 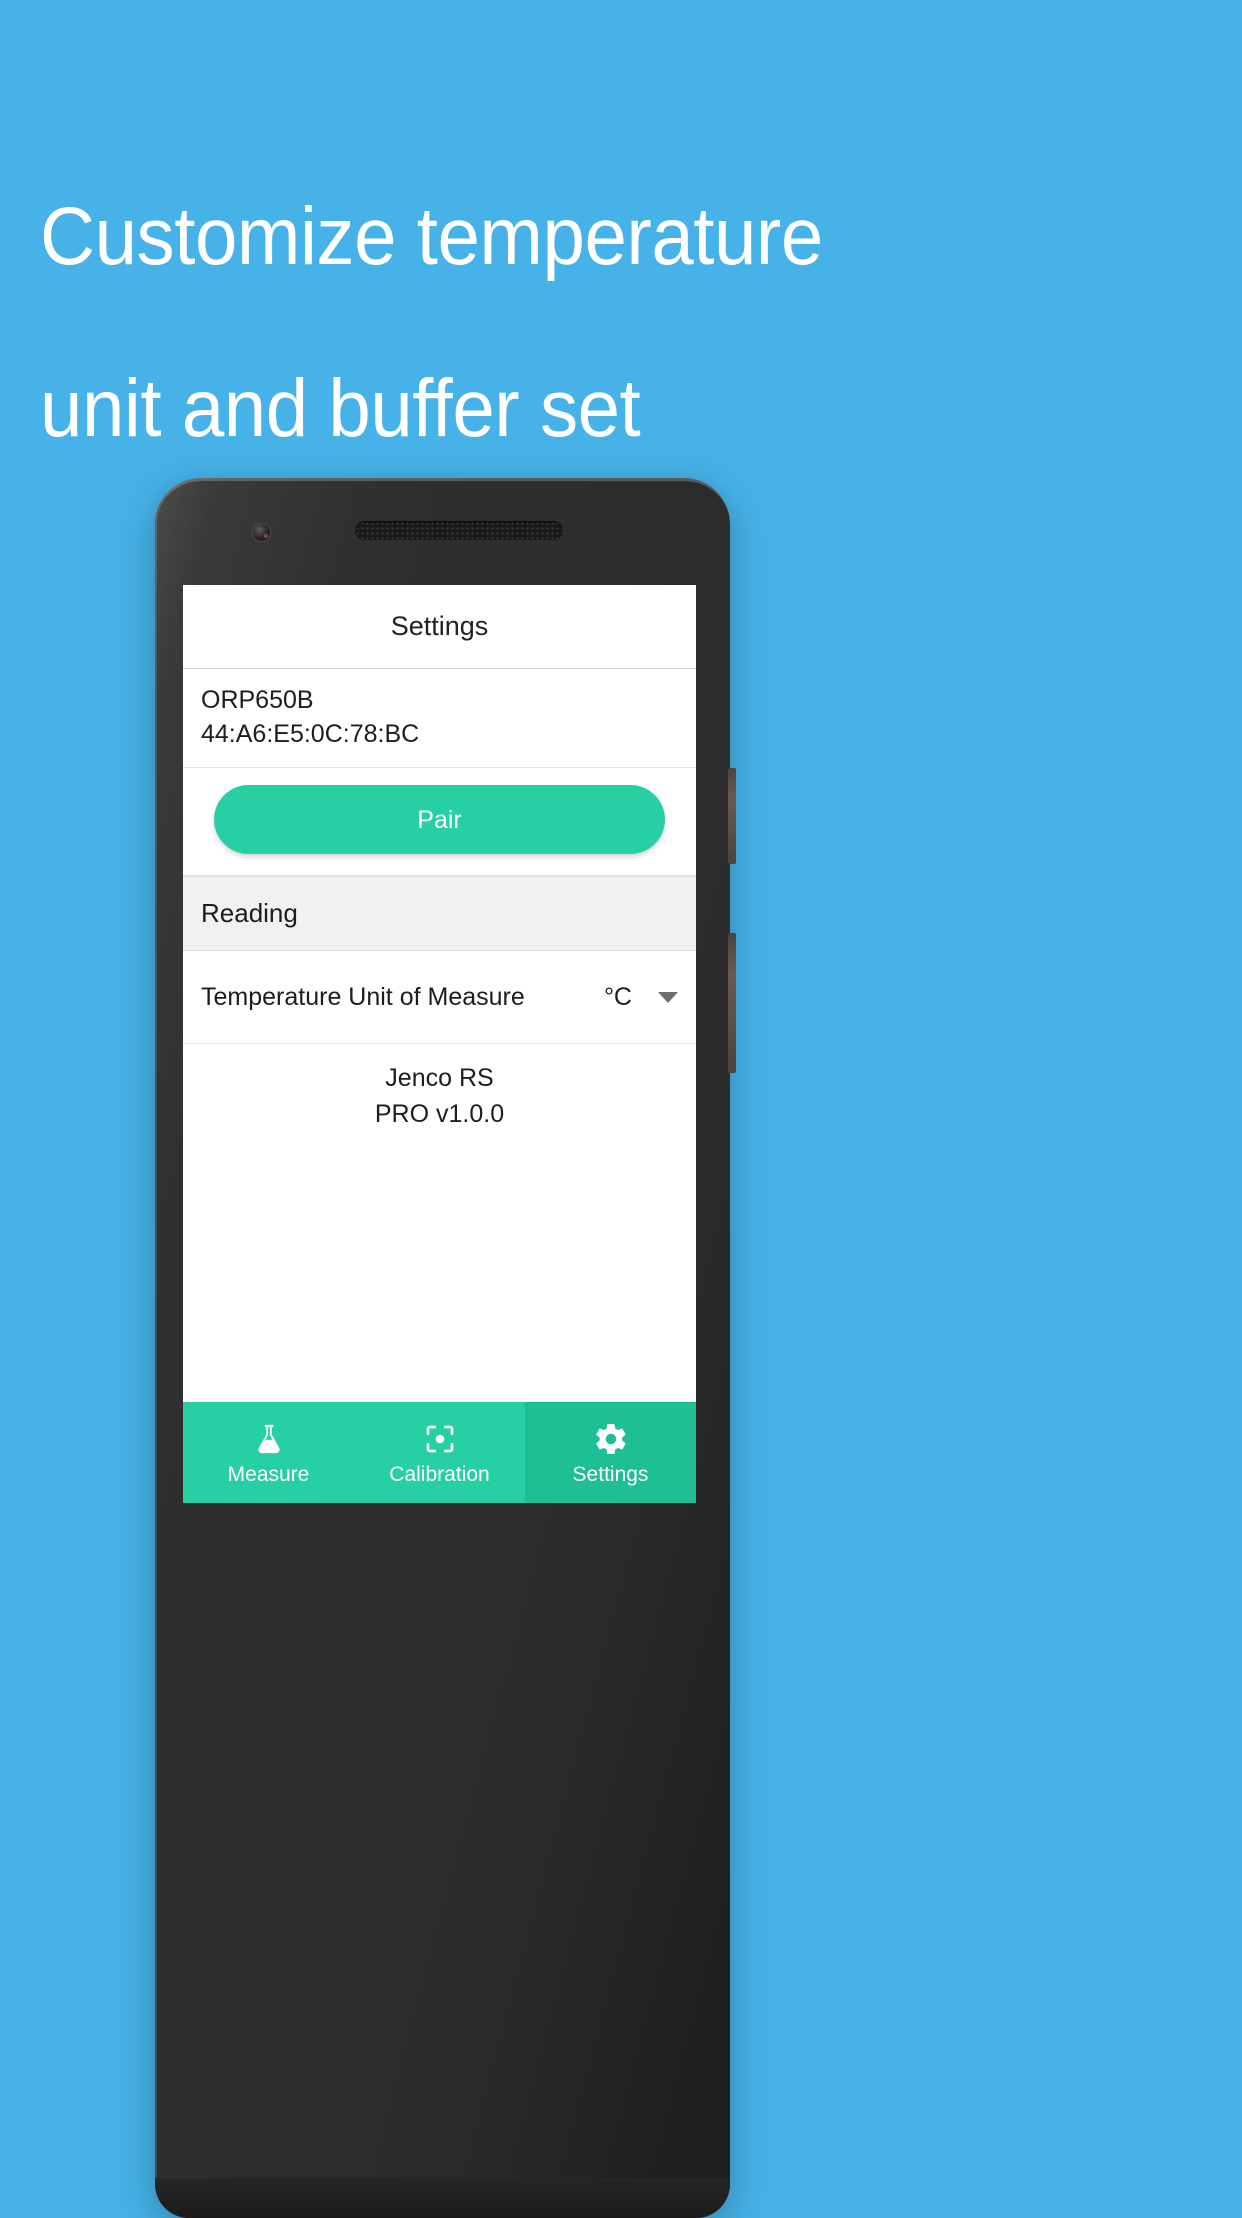 What do you see at coordinates (261, 532) in the screenshot?
I see `front-camera-icon` at bounding box center [261, 532].